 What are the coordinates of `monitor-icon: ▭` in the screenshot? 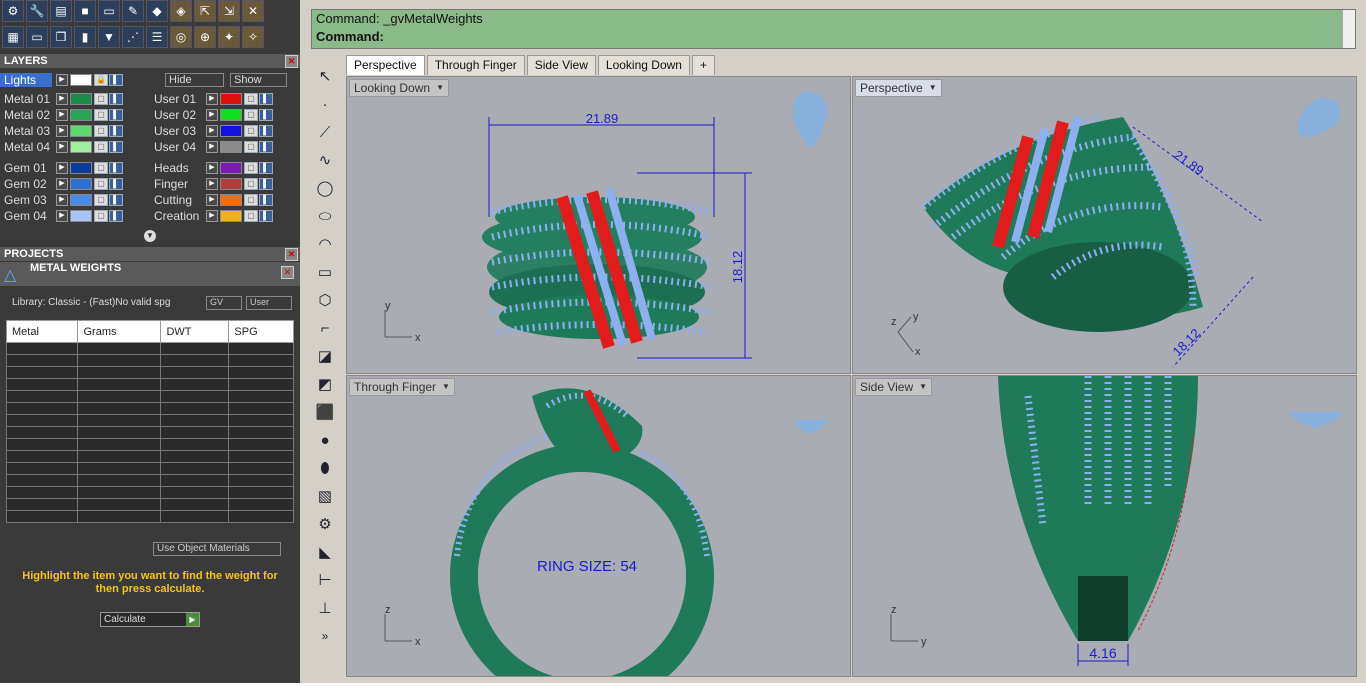 It's located at (37, 37).